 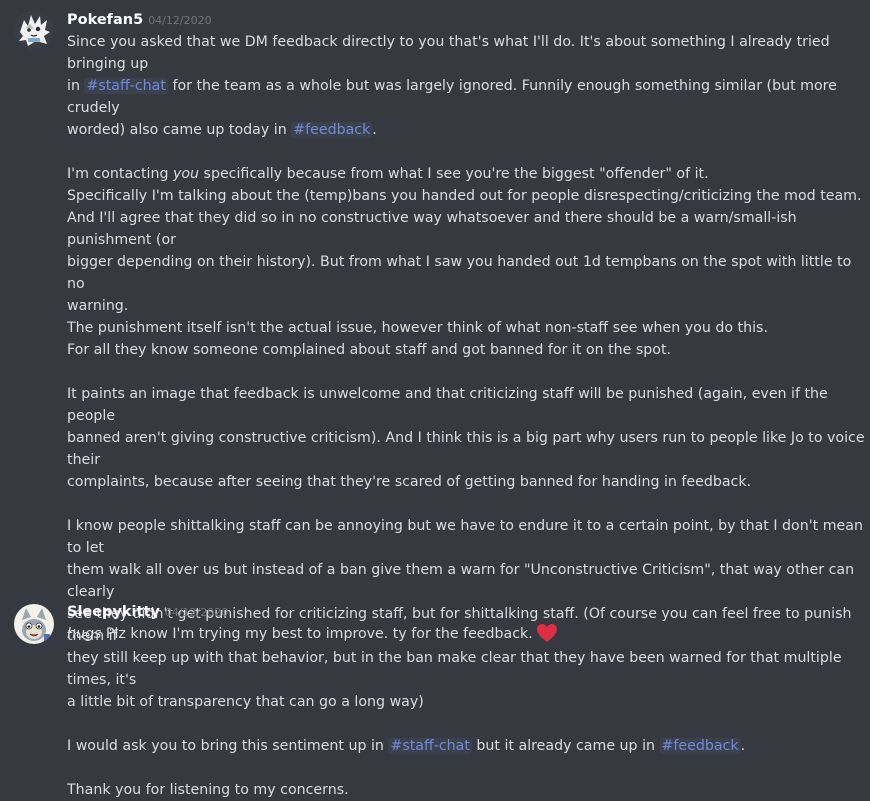 I want to click on text-line: worded) also came up today in #feedback., so click(x=222, y=130).